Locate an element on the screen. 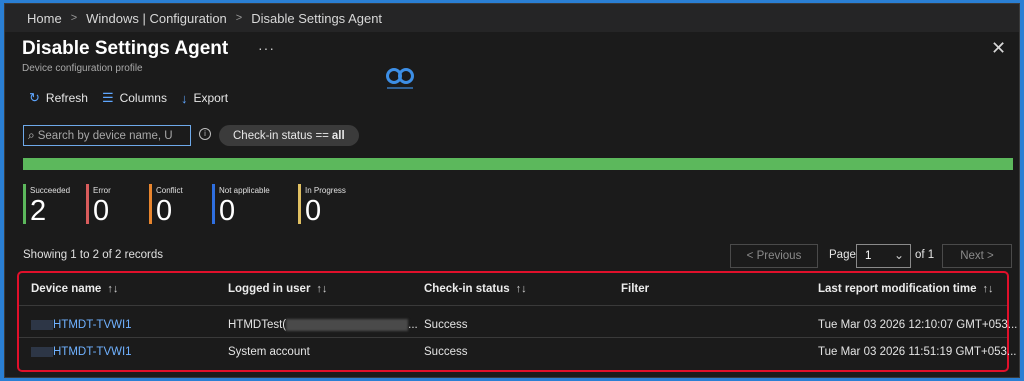 The height and width of the screenshot is (381, 1024). chevron-down-icon: ⌄ is located at coordinates (898, 255).